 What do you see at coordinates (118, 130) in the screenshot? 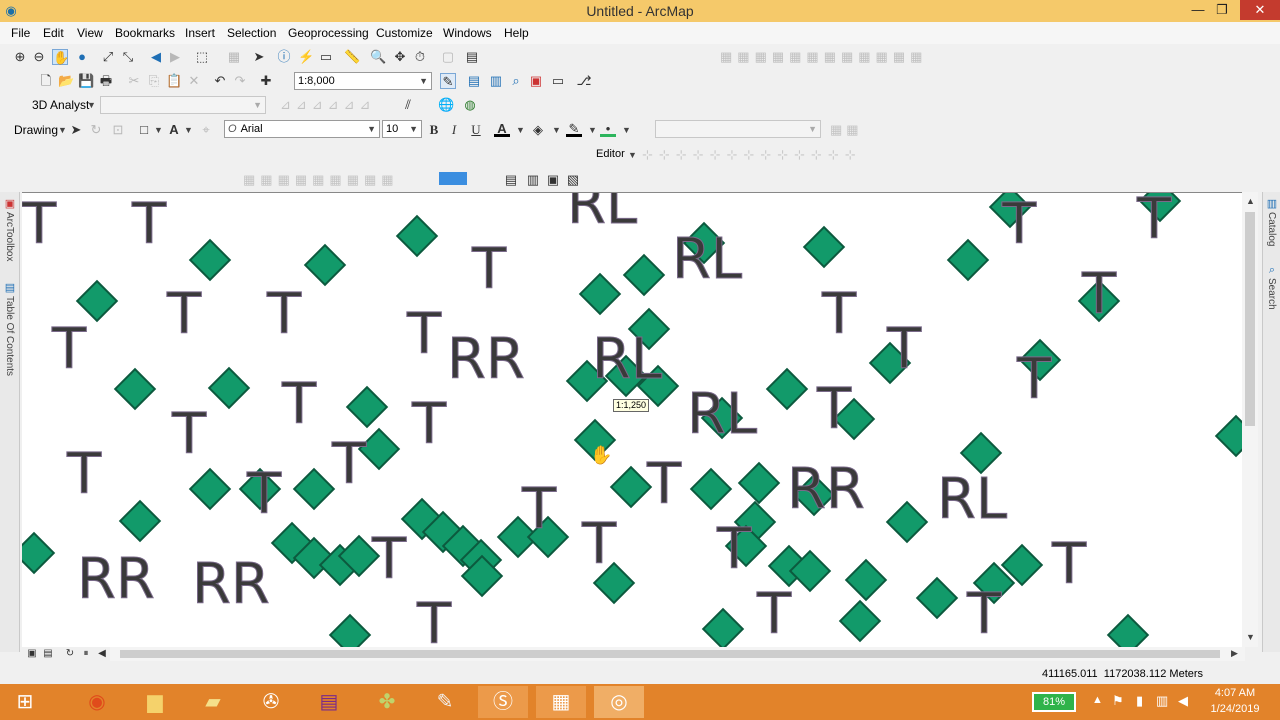
I see `zoom-to-selected-icon: ⊡` at bounding box center [118, 130].